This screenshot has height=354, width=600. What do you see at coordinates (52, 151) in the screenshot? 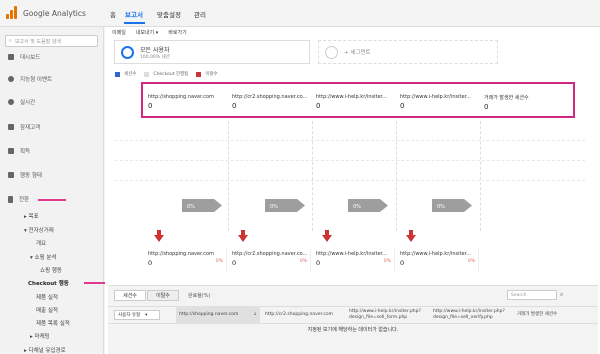
I see `sidebar-item-acquisition: 획득` at bounding box center [52, 151].